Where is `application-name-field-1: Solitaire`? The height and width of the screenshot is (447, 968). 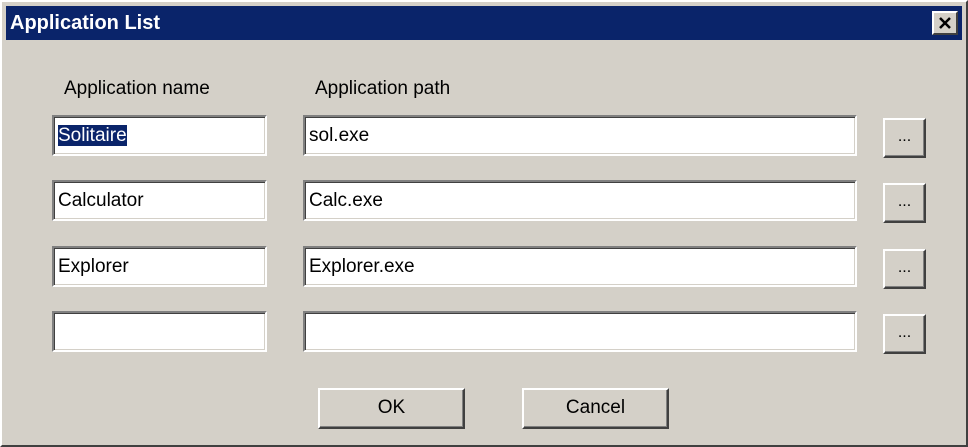
application-name-field-1: Solitaire is located at coordinates (159, 135).